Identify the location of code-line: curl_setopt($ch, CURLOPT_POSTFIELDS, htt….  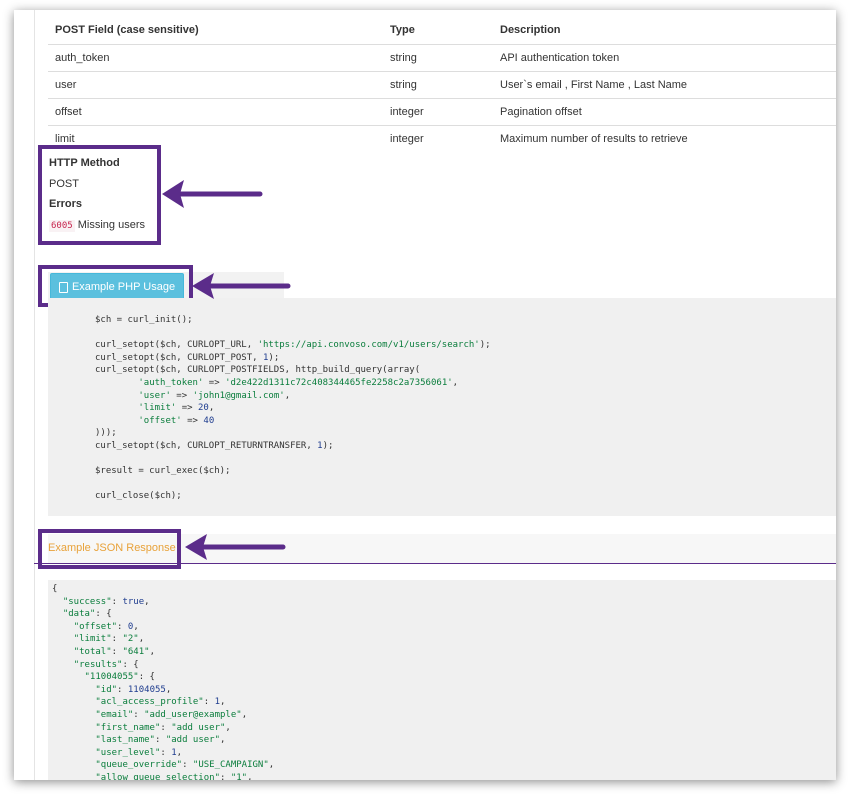
(258, 370).